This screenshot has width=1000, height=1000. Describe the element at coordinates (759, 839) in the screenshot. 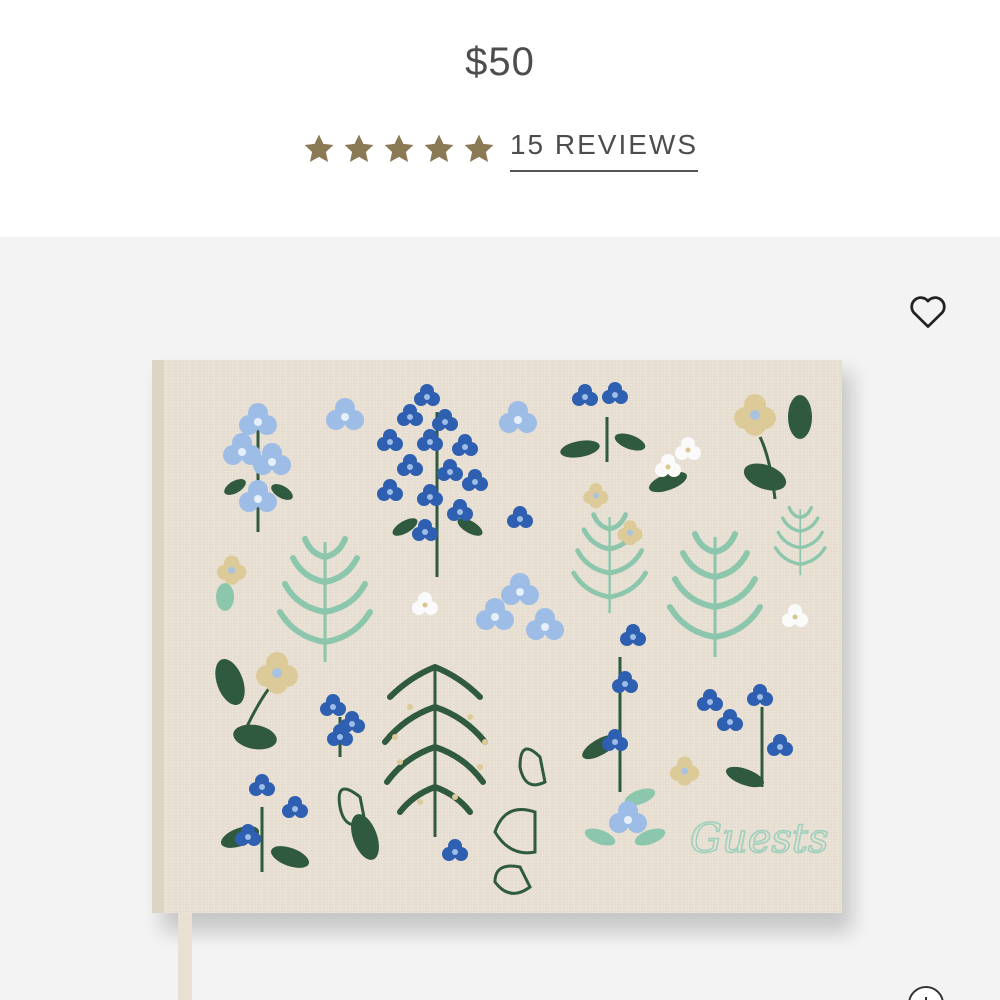

I see `cover-script-text: Guests` at that location.